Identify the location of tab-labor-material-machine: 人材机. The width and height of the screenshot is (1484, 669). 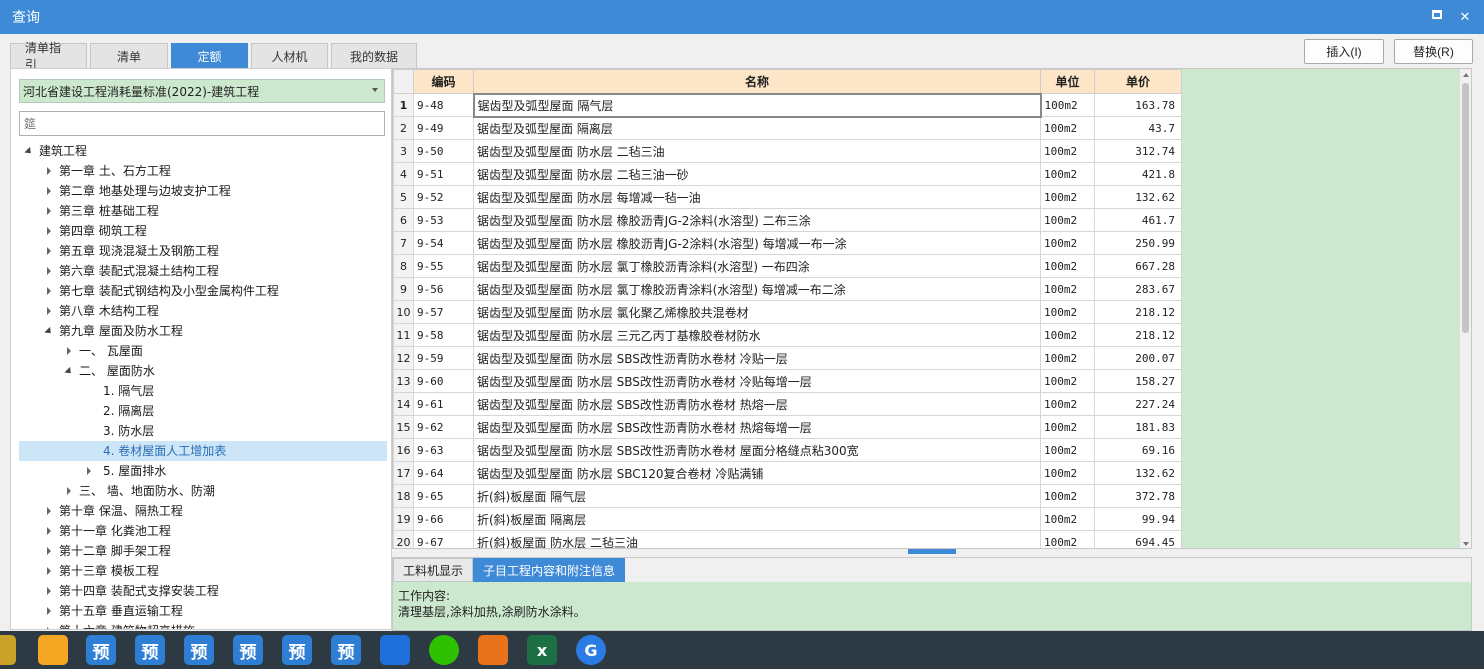
(289, 56).